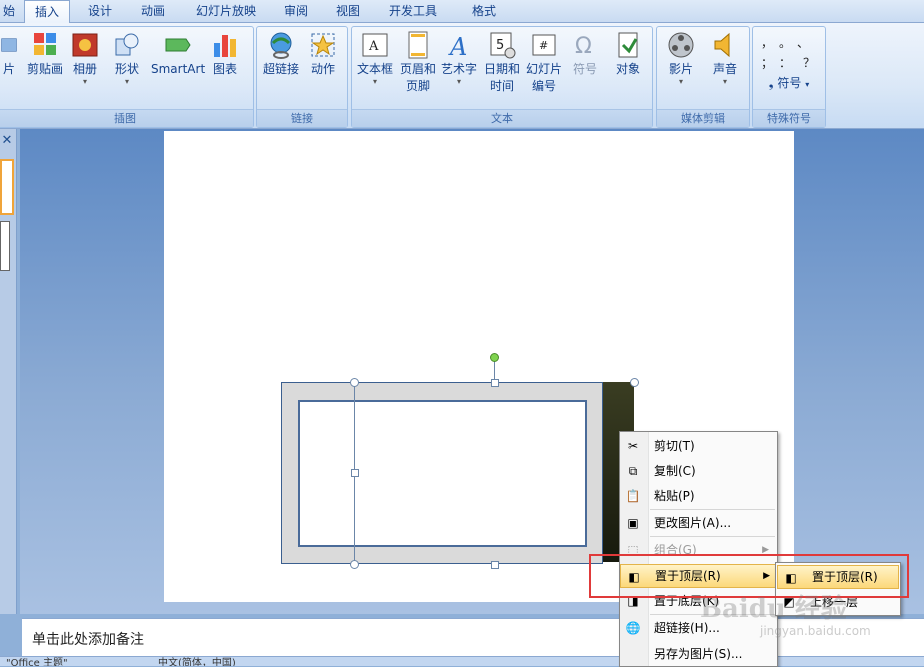  What do you see at coordinates (815, 631) in the screenshot?
I see `watermark-url: jingyan.baidu.com` at bounding box center [815, 631].